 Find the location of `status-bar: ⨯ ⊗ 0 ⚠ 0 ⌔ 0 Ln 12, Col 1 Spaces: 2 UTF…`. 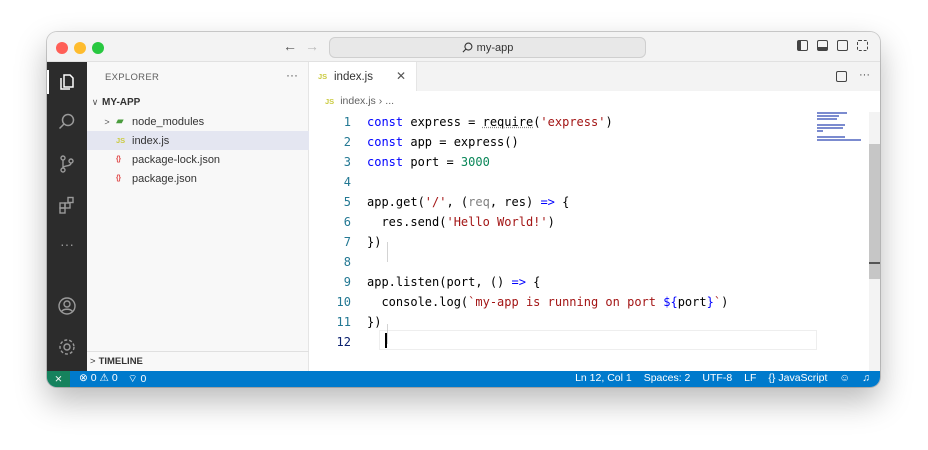

status-bar: ⨯ ⊗ 0 ⚠ 0 ⌔ 0 Ln 12, Col 1 Spaces: 2 UTF… is located at coordinates (463, 379).